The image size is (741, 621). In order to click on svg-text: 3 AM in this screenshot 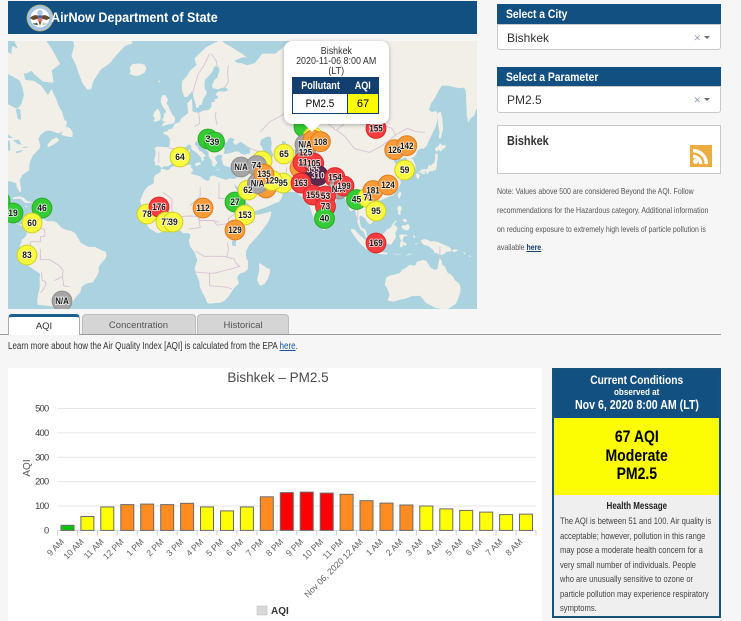, I will do `click(414, 547)`.